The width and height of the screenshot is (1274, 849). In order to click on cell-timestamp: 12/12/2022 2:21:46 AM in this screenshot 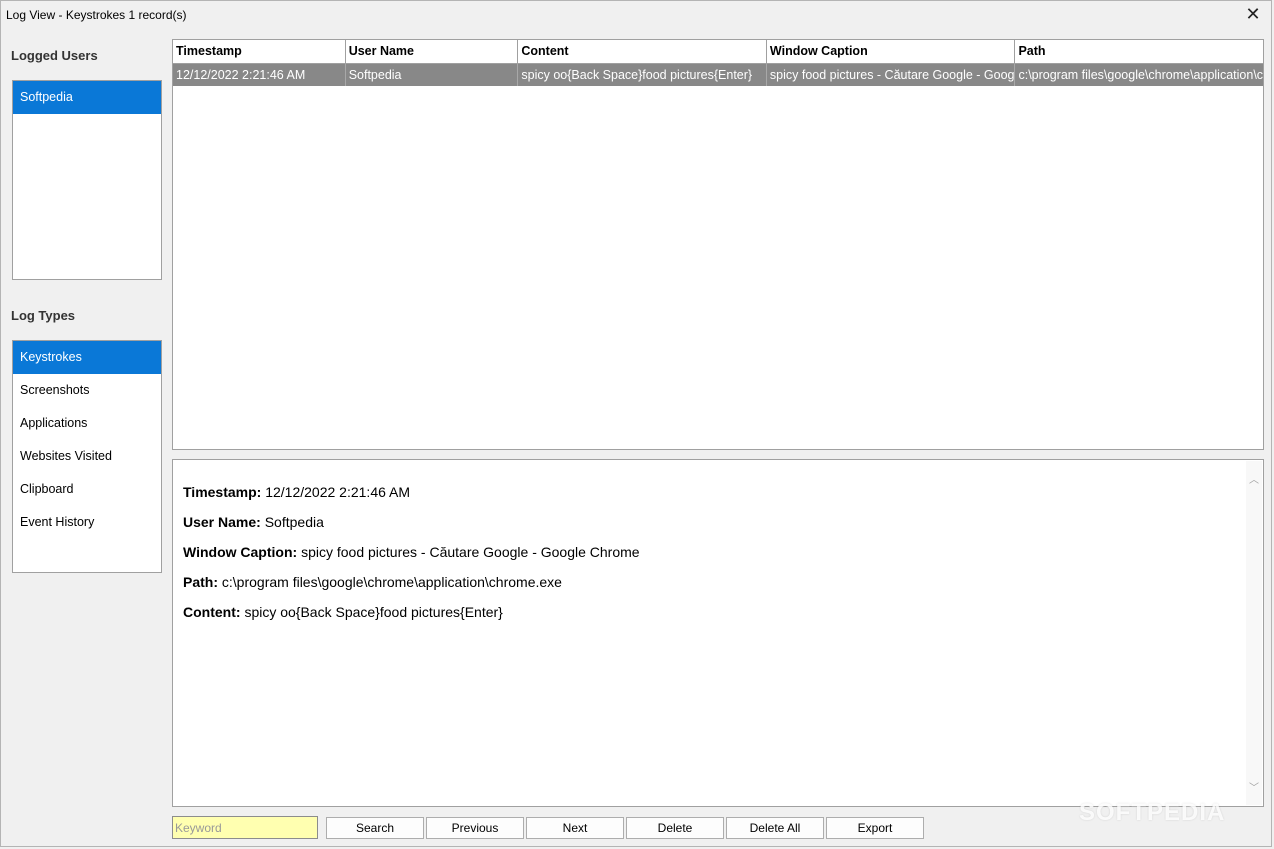, I will do `click(259, 75)`.